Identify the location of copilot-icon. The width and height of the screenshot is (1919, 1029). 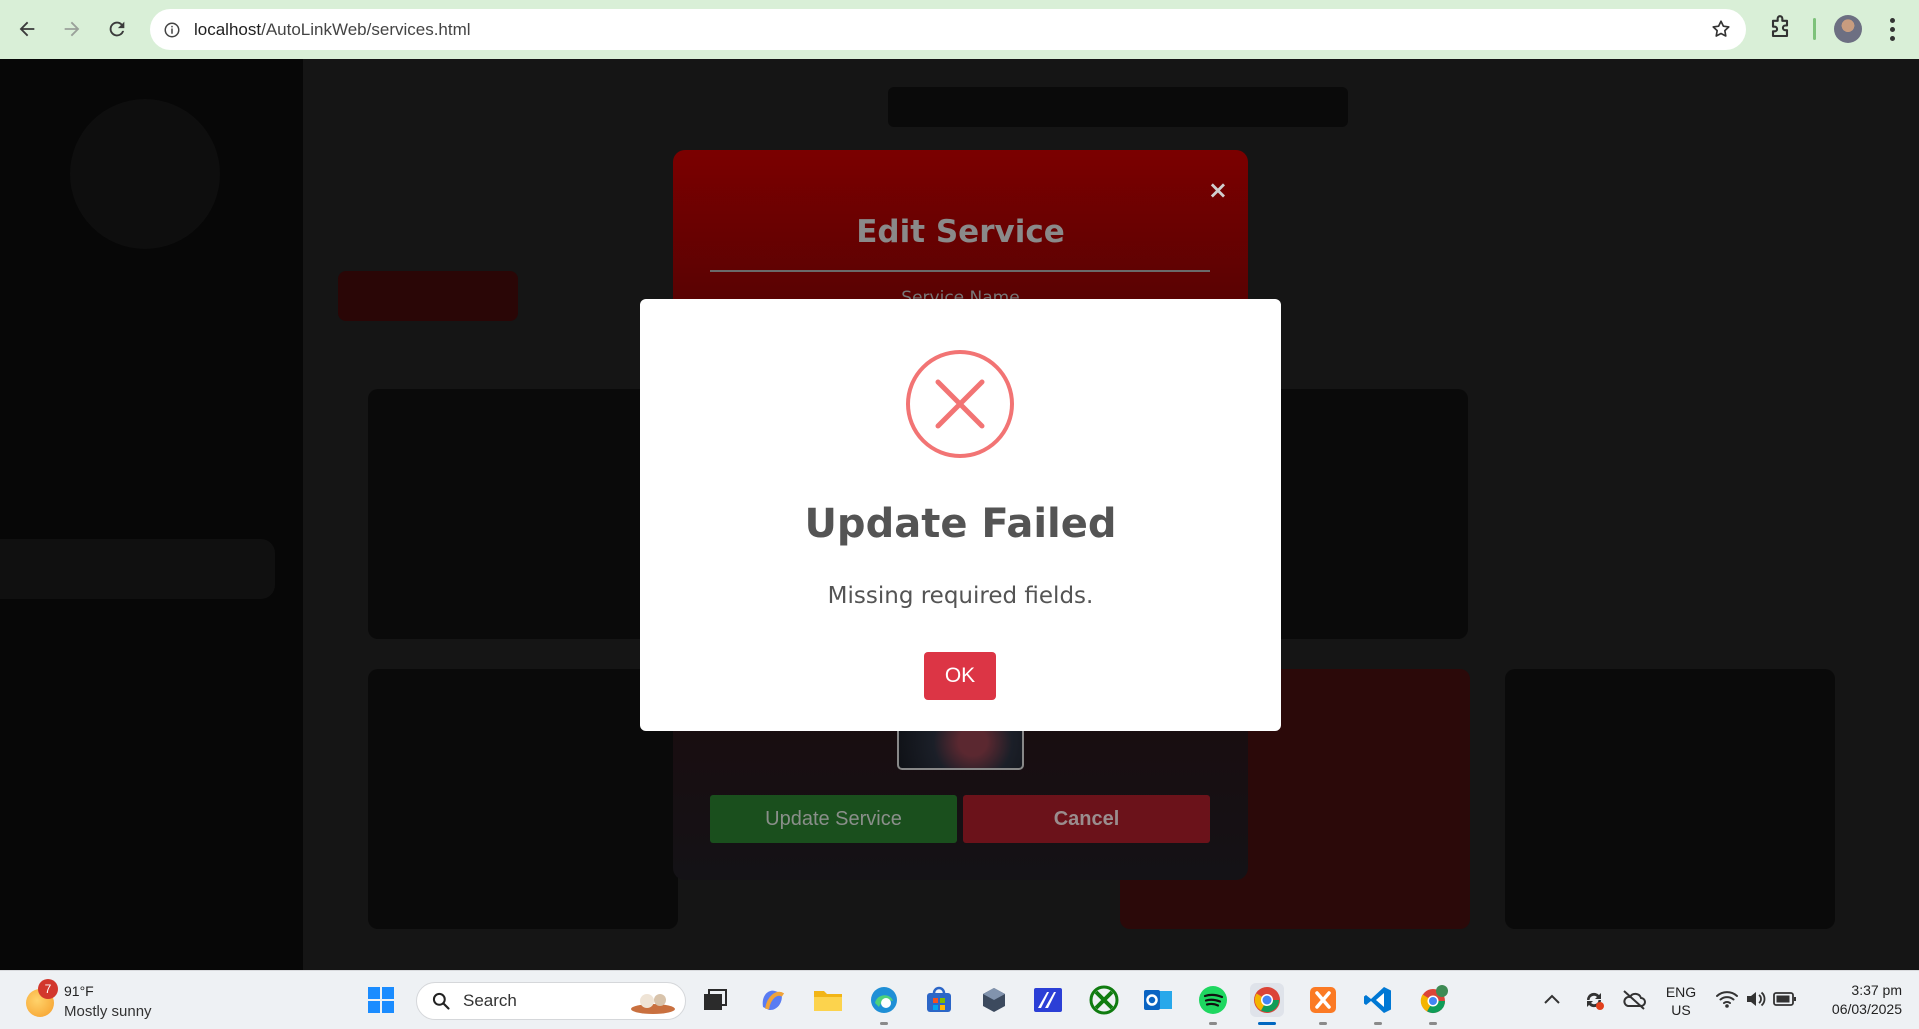
(772, 1000).